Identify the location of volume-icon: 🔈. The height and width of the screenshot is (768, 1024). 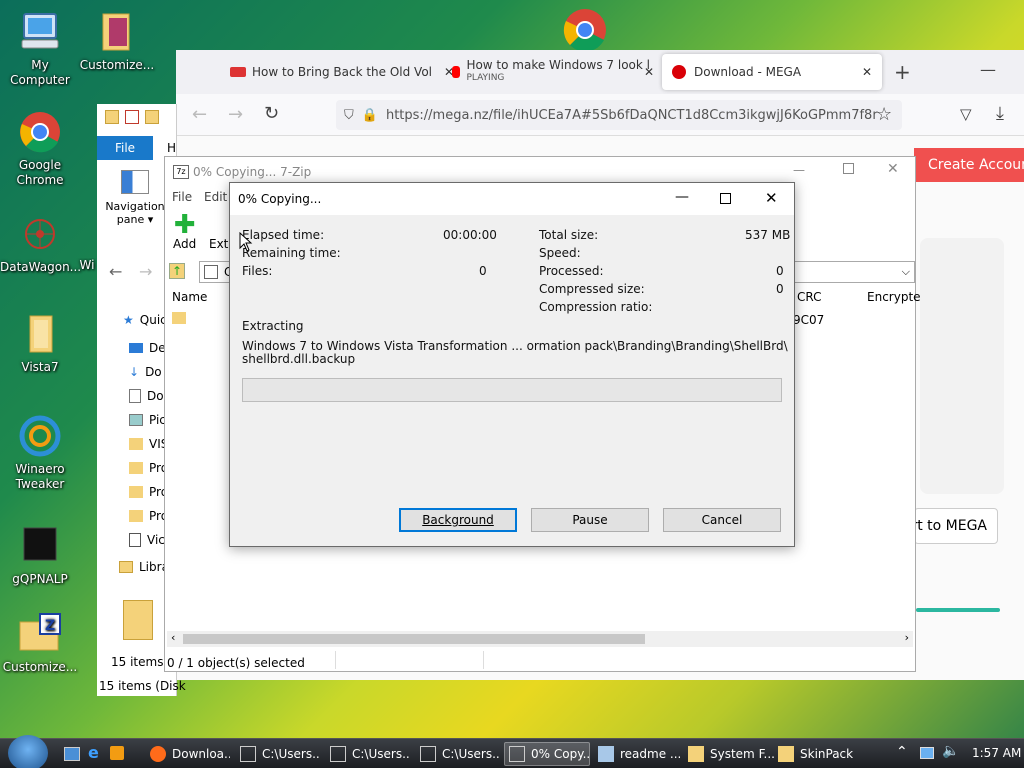
(950, 751).